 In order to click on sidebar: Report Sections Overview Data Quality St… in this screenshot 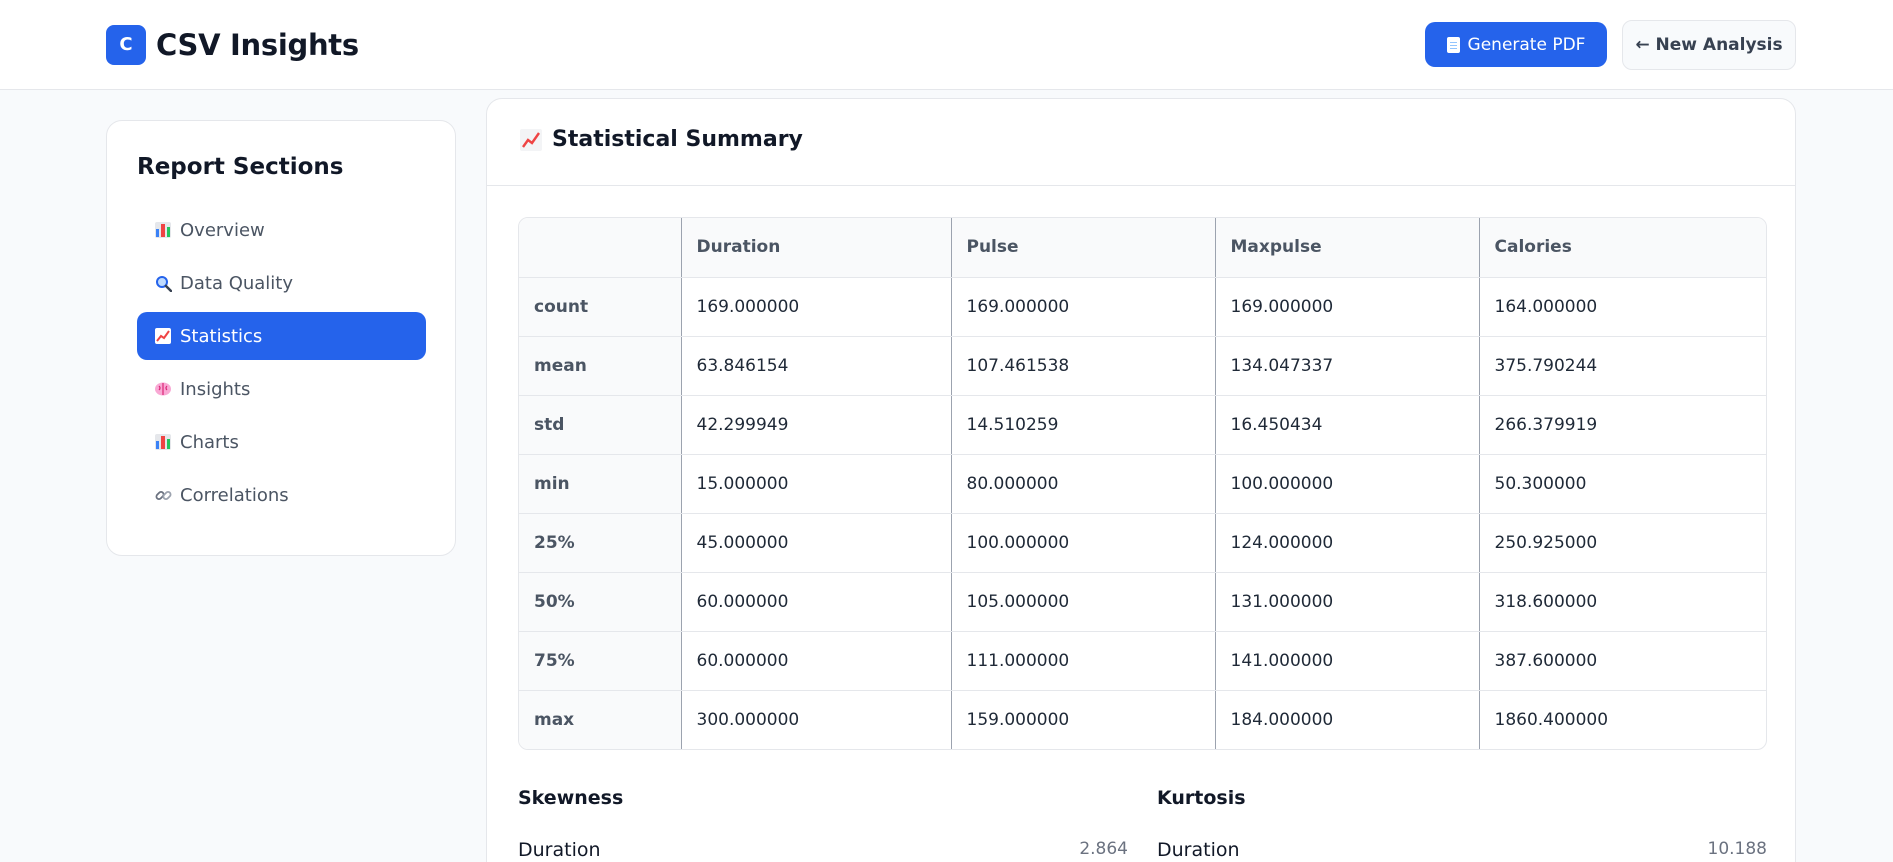, I will do `click(281, 338)`.